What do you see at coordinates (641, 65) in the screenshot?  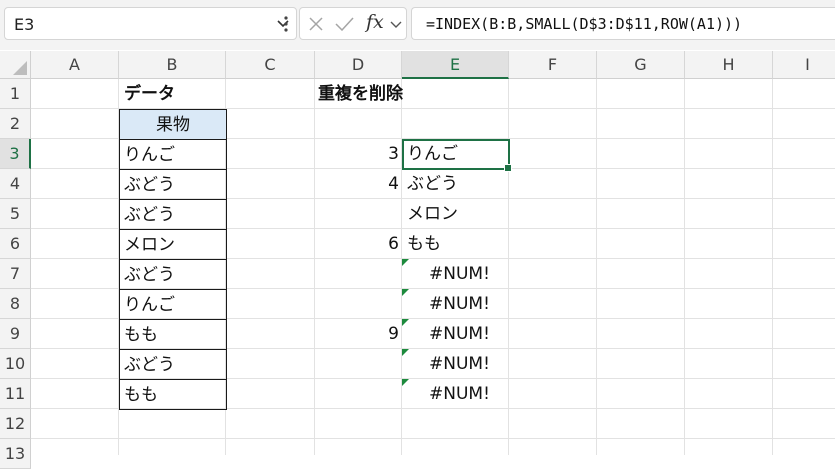 I see `column-header-g: G` at bounding box center [641, 65].